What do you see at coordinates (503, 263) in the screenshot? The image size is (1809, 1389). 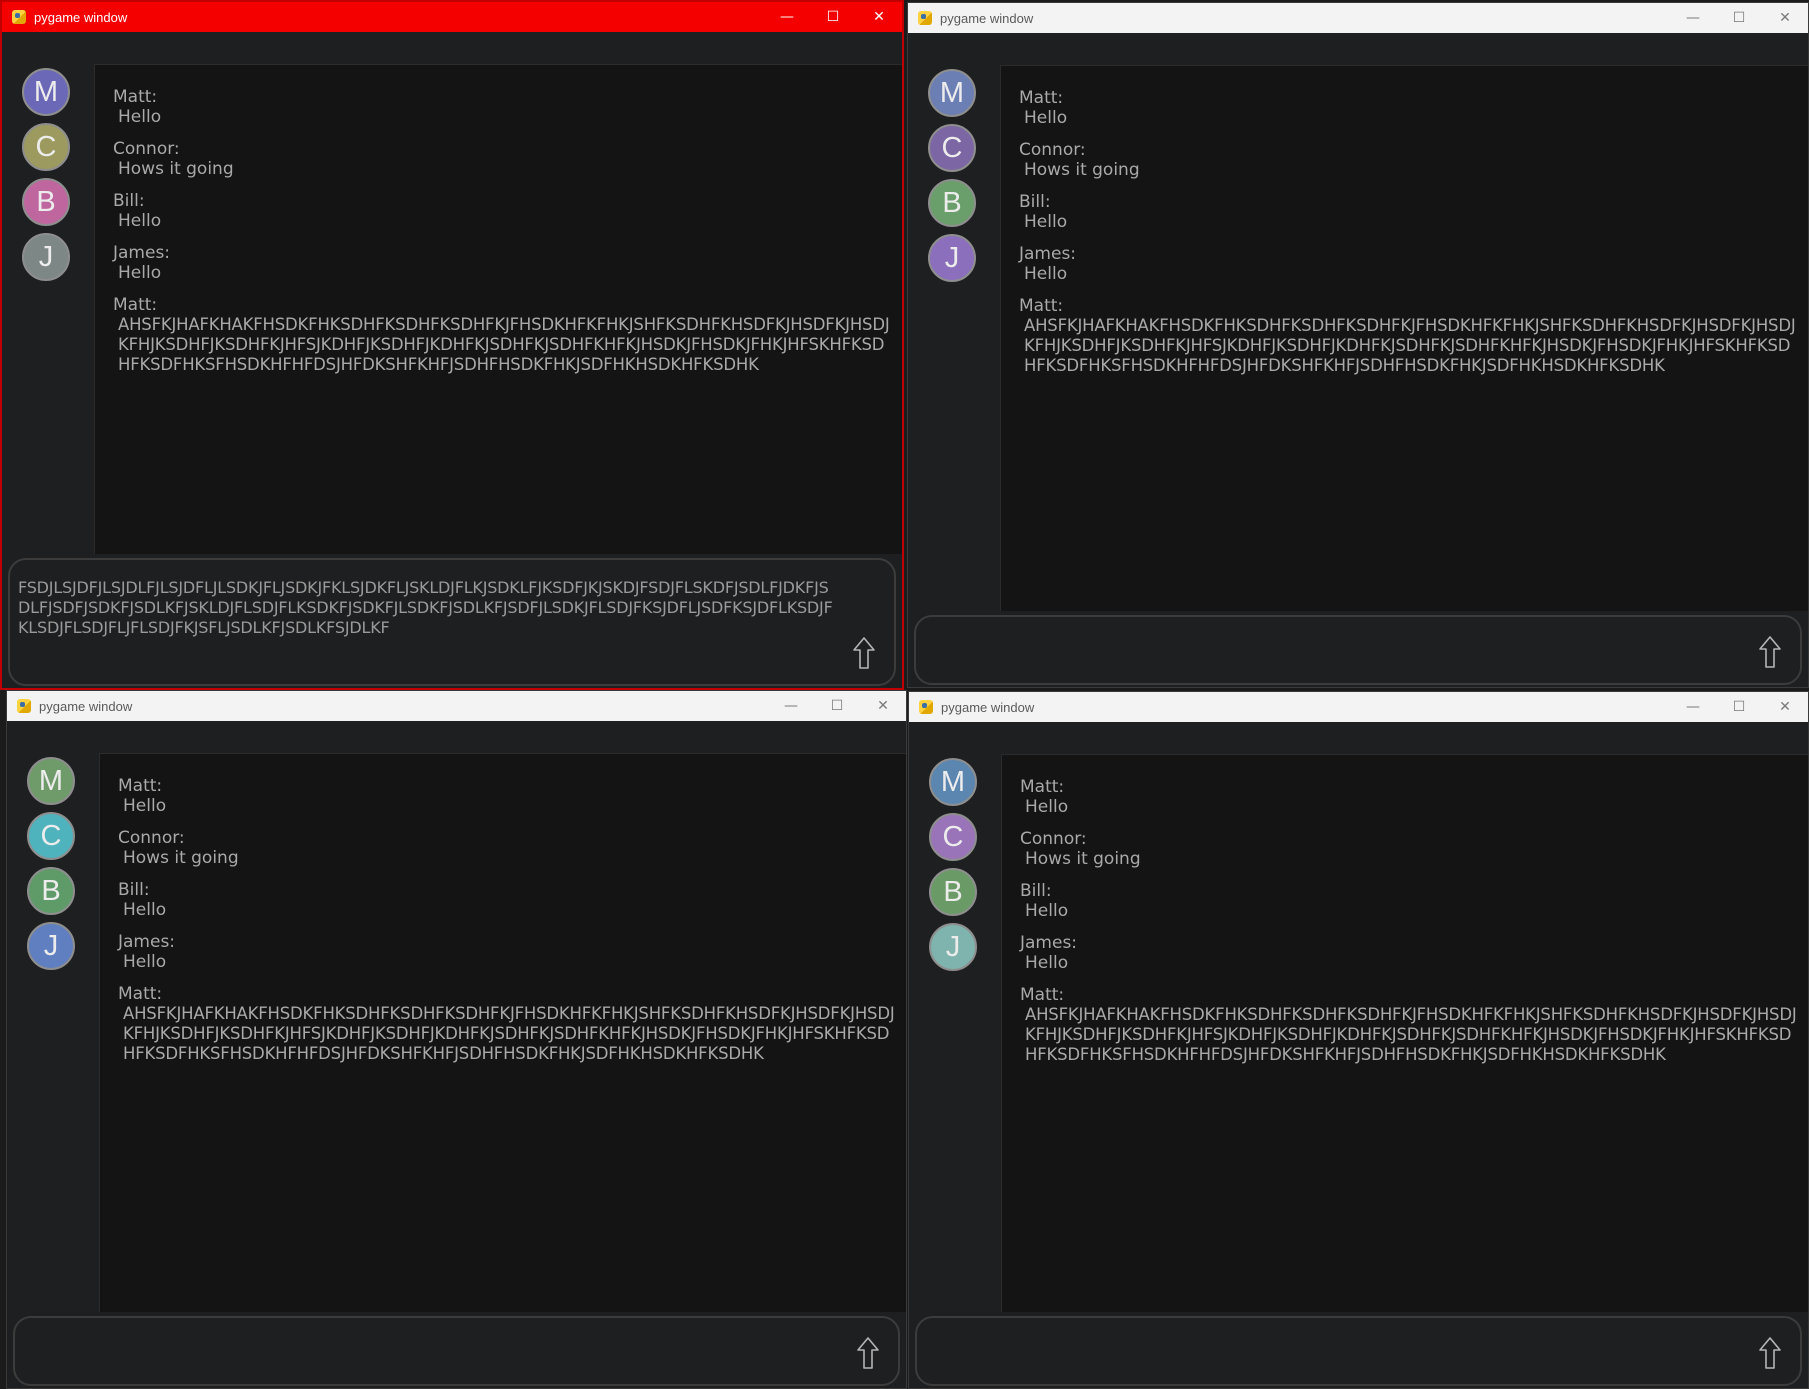 I see `message: James: Hello` at bounding box center [503, 263].